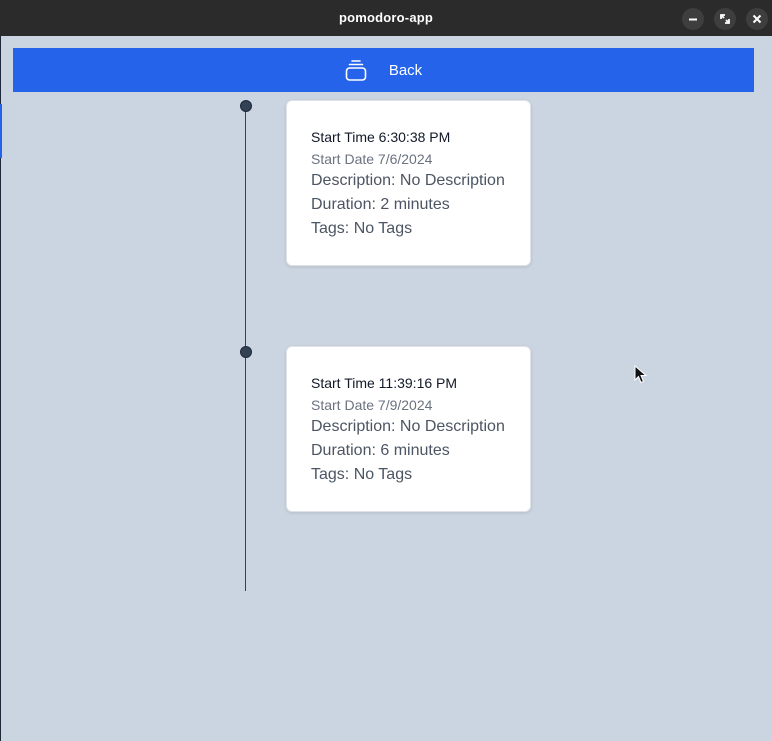  I want to click on maximize-button, so click(725, 19).